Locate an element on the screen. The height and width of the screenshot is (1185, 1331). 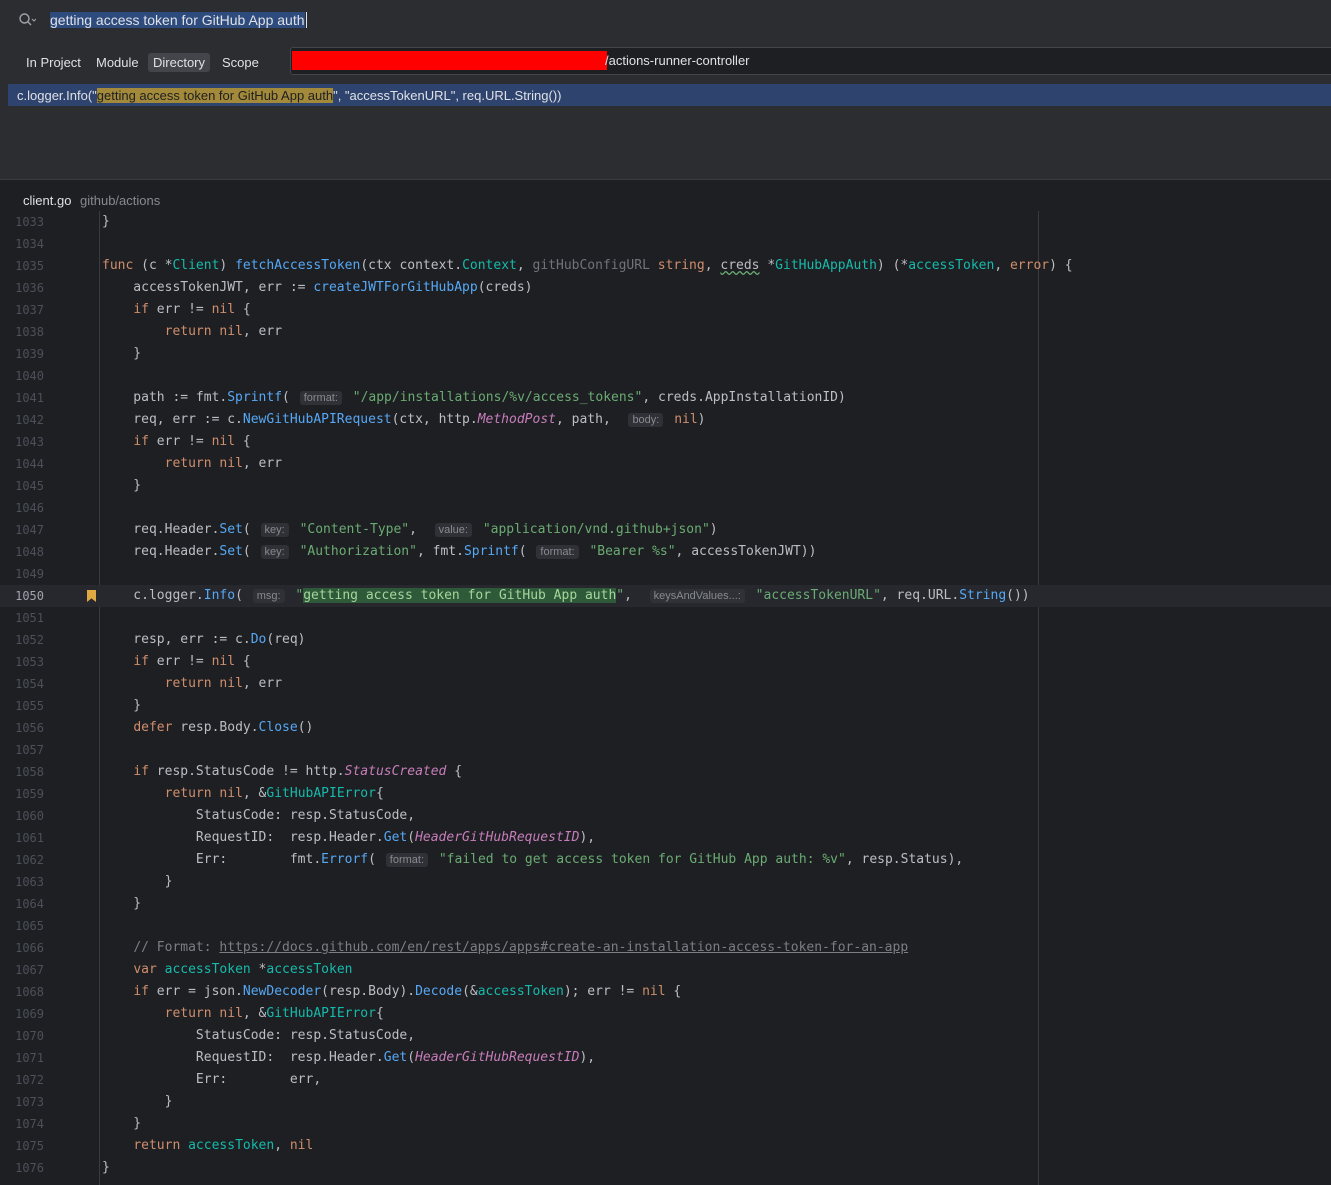
code-line: 1044 return nil, err is located at coordinates (665, 464).